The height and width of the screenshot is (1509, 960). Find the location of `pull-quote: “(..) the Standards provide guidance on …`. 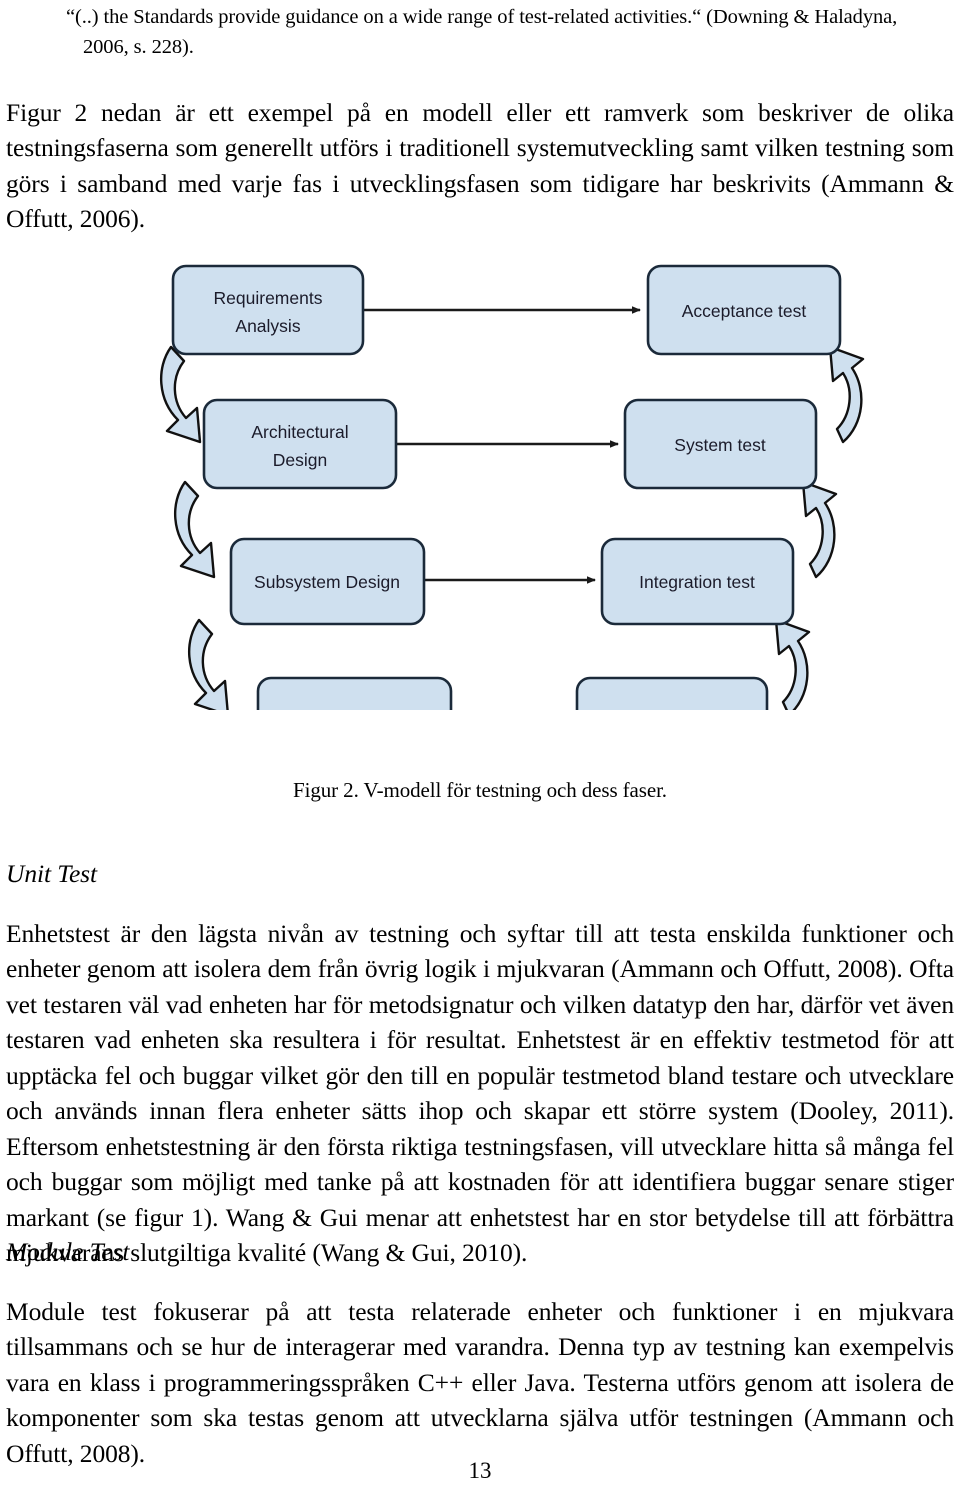

pull-quote: “(..) the Standards provide guidance on … is located at coordinates (506, 32).